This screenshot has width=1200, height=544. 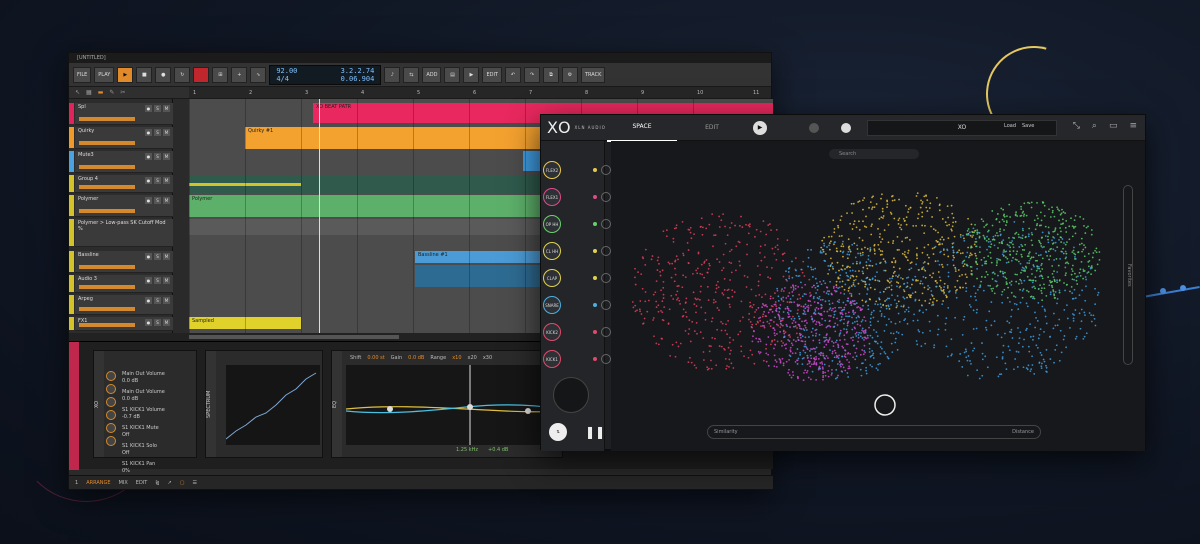 What do you see at coordinates (111, 415) in the screenshot?
I see `parameter-knob` at bounding box center [111, 415].